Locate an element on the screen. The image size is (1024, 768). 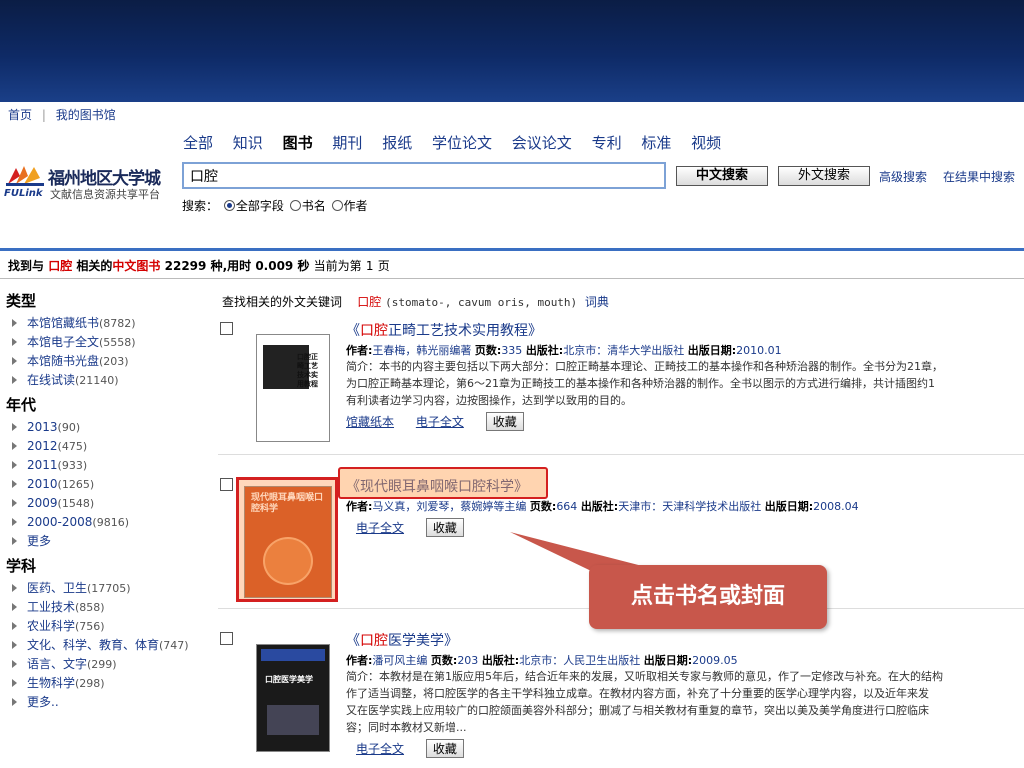
author: 马义真，刘爱琴，蔡婉婷等主编 is located at coordinates (449, 506).